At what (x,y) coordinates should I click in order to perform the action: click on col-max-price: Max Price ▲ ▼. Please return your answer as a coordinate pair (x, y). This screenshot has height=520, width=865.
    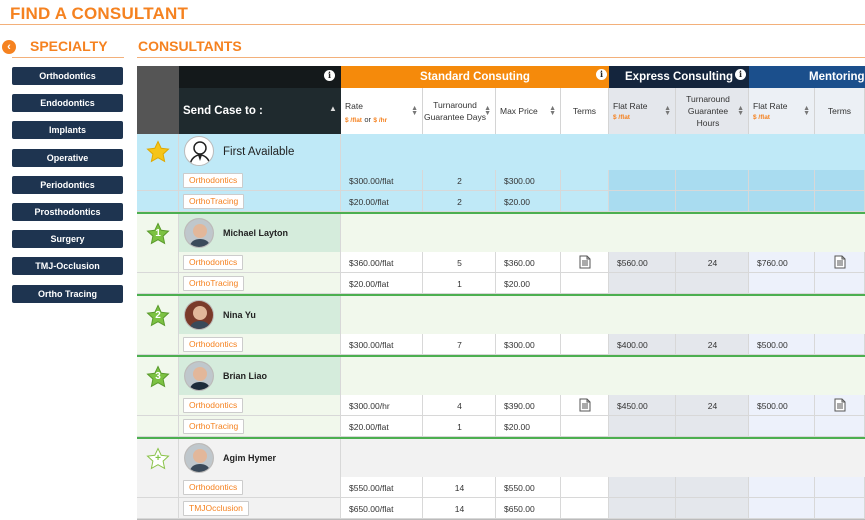
    Looking at the image, I should click on (528, 111).